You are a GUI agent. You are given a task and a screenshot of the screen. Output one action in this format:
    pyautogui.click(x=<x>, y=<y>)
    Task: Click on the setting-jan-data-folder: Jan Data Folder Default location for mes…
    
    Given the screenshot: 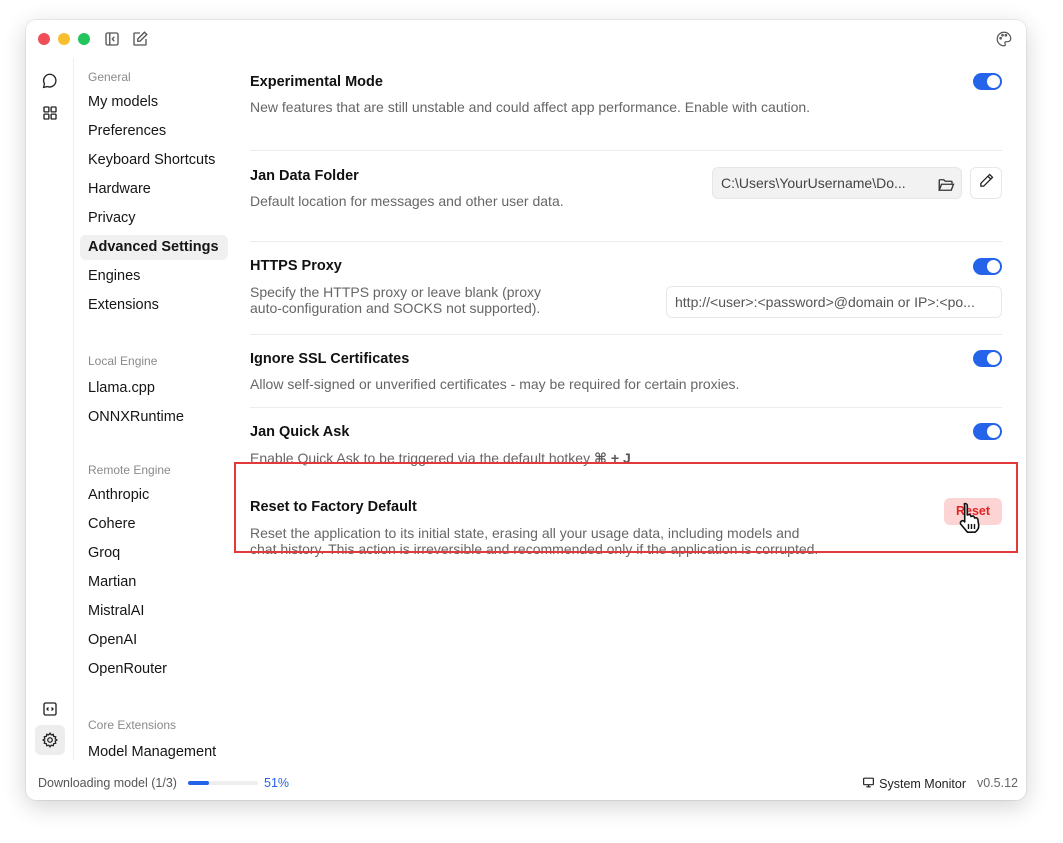 What is the action you would take?
    pyautogui.click(x=626, y=196)
    